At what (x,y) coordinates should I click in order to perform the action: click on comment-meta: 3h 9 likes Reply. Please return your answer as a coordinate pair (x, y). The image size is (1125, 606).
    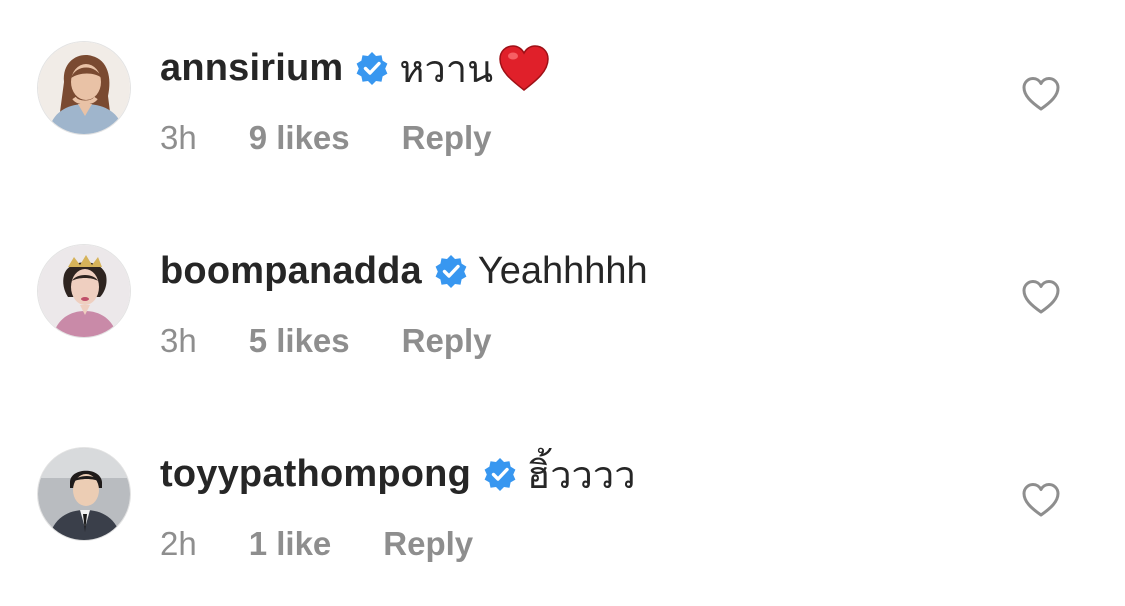
    Looking at the image, I should click on (326, 138).